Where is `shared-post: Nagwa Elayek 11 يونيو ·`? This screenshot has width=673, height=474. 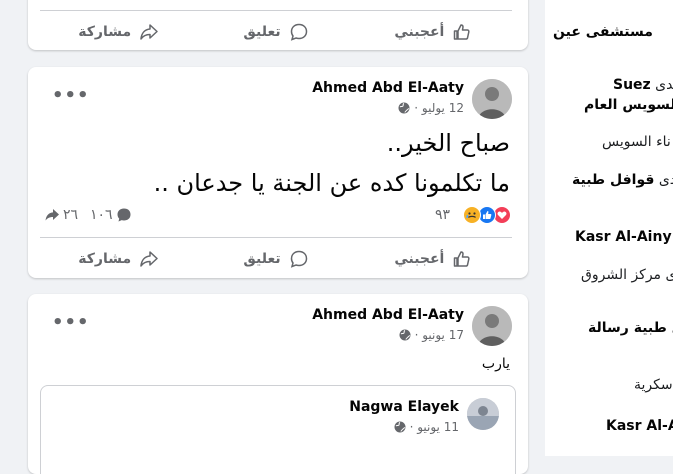
shared-post: Nagwa Elayek 11 يونيو · is located at coordinates (278, 429).